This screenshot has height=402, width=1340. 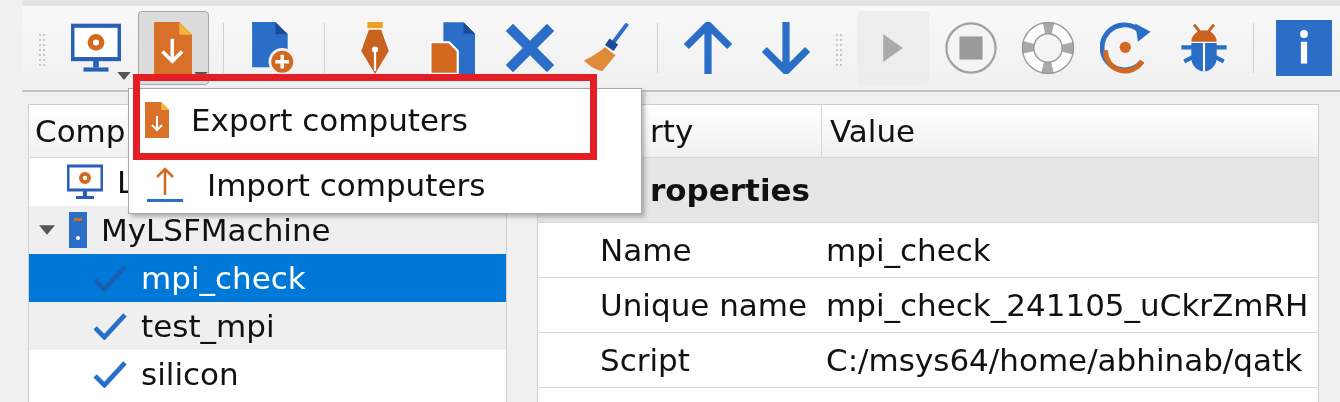 What do you see at coordinates (908, 250) in the screenshot?
I see `property-value: mpi_check` at bounding box center [908, 250].